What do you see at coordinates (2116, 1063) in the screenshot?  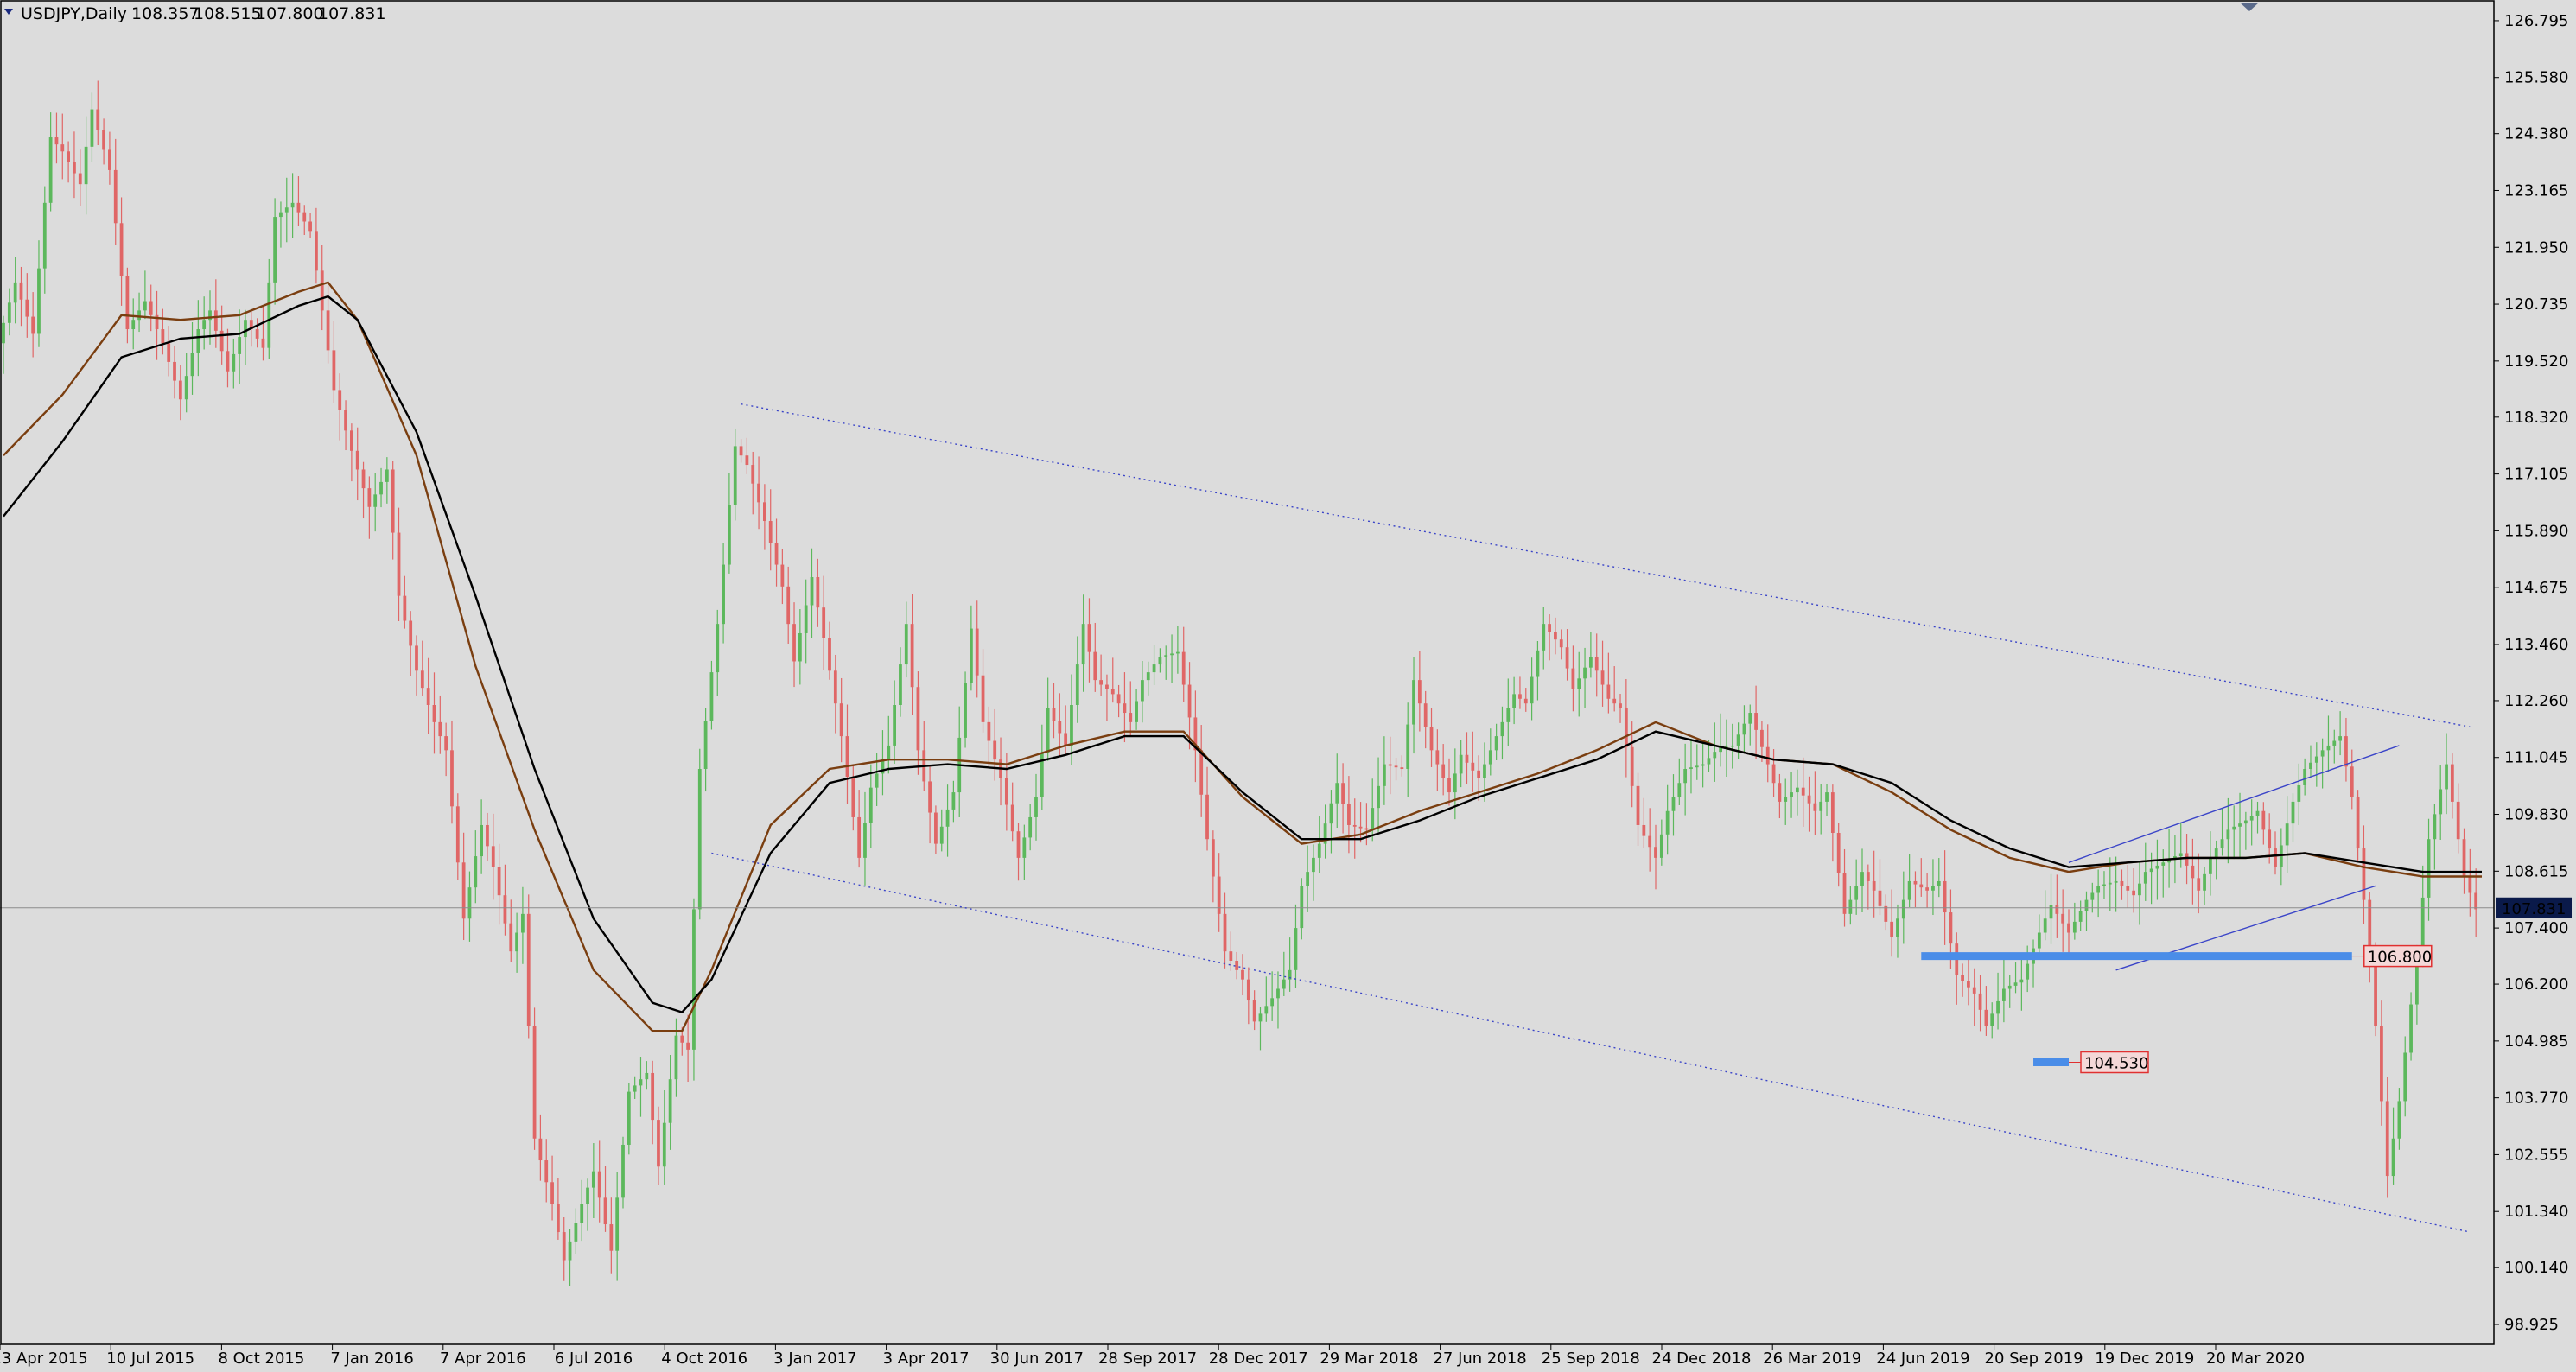 I see `price-label-text: 104.530` at bounding box center [2116, 1063].